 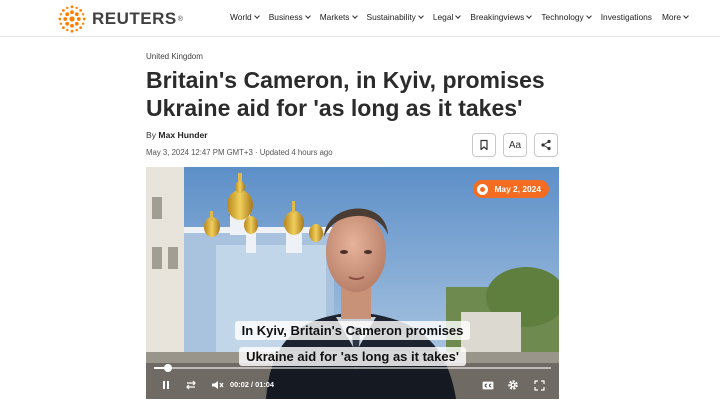 What do you see at coordinates (671, 17) in the screenshot?
I see `nav-item-label: More` at bounding box center [671, 17].